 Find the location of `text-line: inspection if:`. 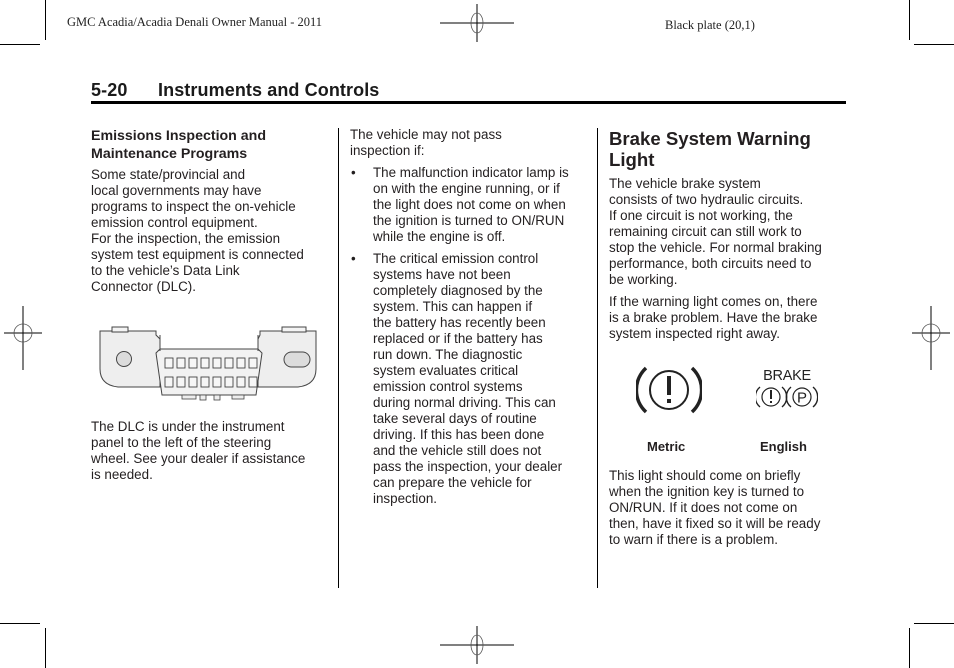

text-line: inspection if: is located at coordinates (387, 150).